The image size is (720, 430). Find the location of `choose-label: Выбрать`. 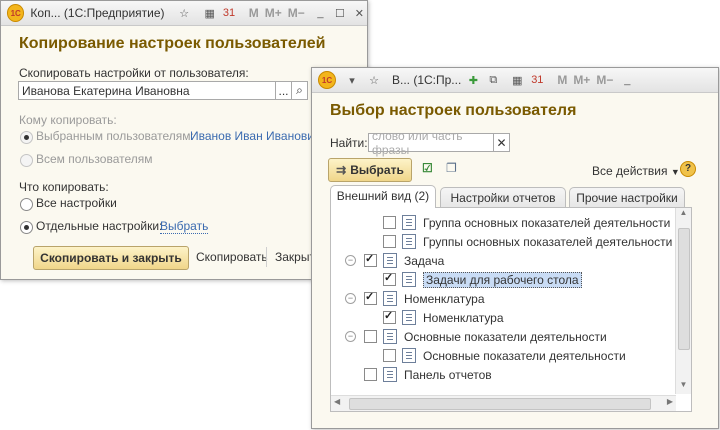

choose-label: Выбрать is located at coordinates (377, 170).